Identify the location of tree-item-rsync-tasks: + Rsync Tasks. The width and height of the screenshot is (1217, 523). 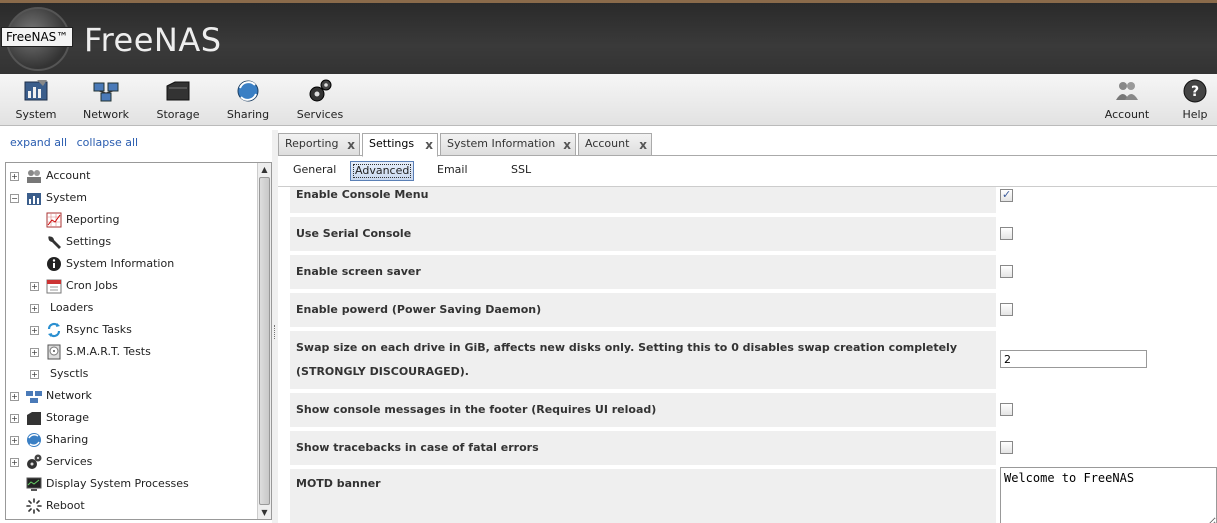
(81, 330).